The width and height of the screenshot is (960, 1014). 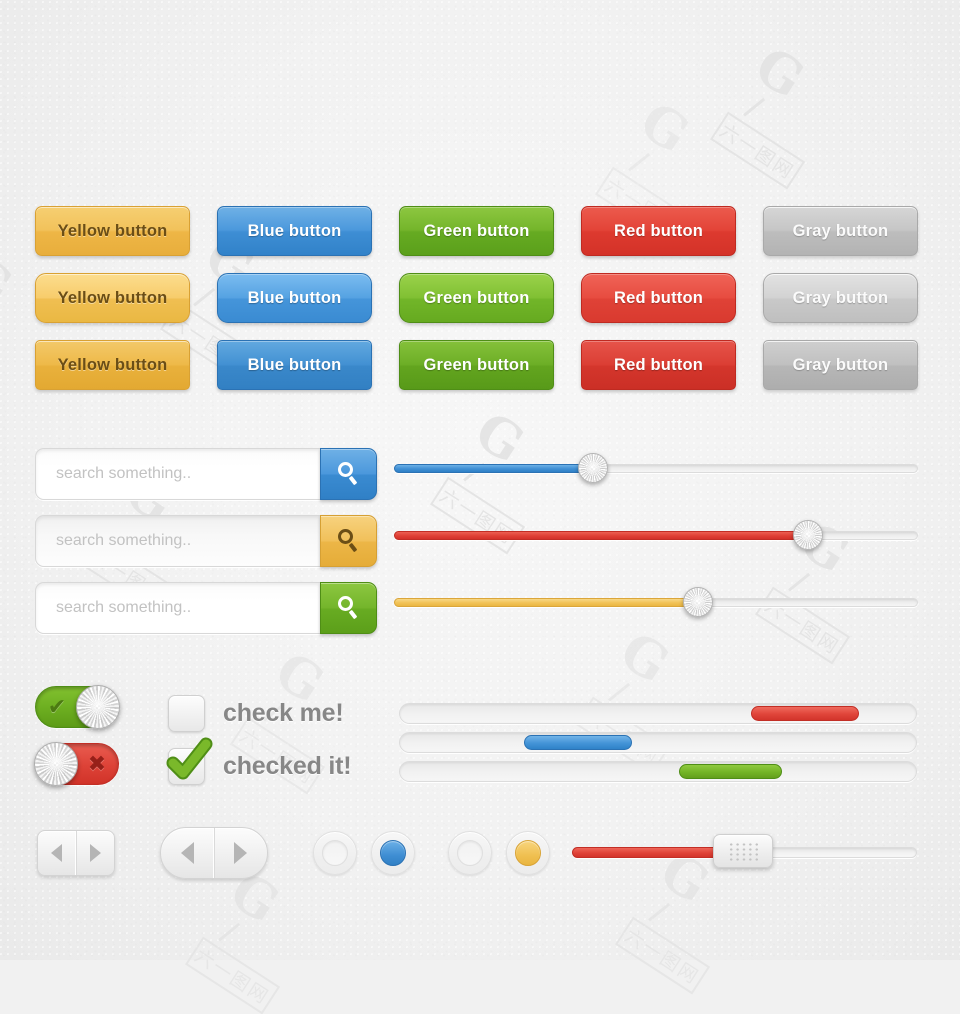 I want to click on button-blue-row3: Blue button, so click(x=294, y=365).